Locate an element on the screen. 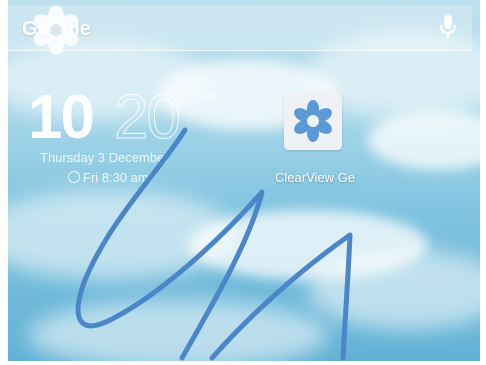 This screenshot has width=486, height=365. clock-alarm: Fri 8:30 am is located at coordinates (168, 177).